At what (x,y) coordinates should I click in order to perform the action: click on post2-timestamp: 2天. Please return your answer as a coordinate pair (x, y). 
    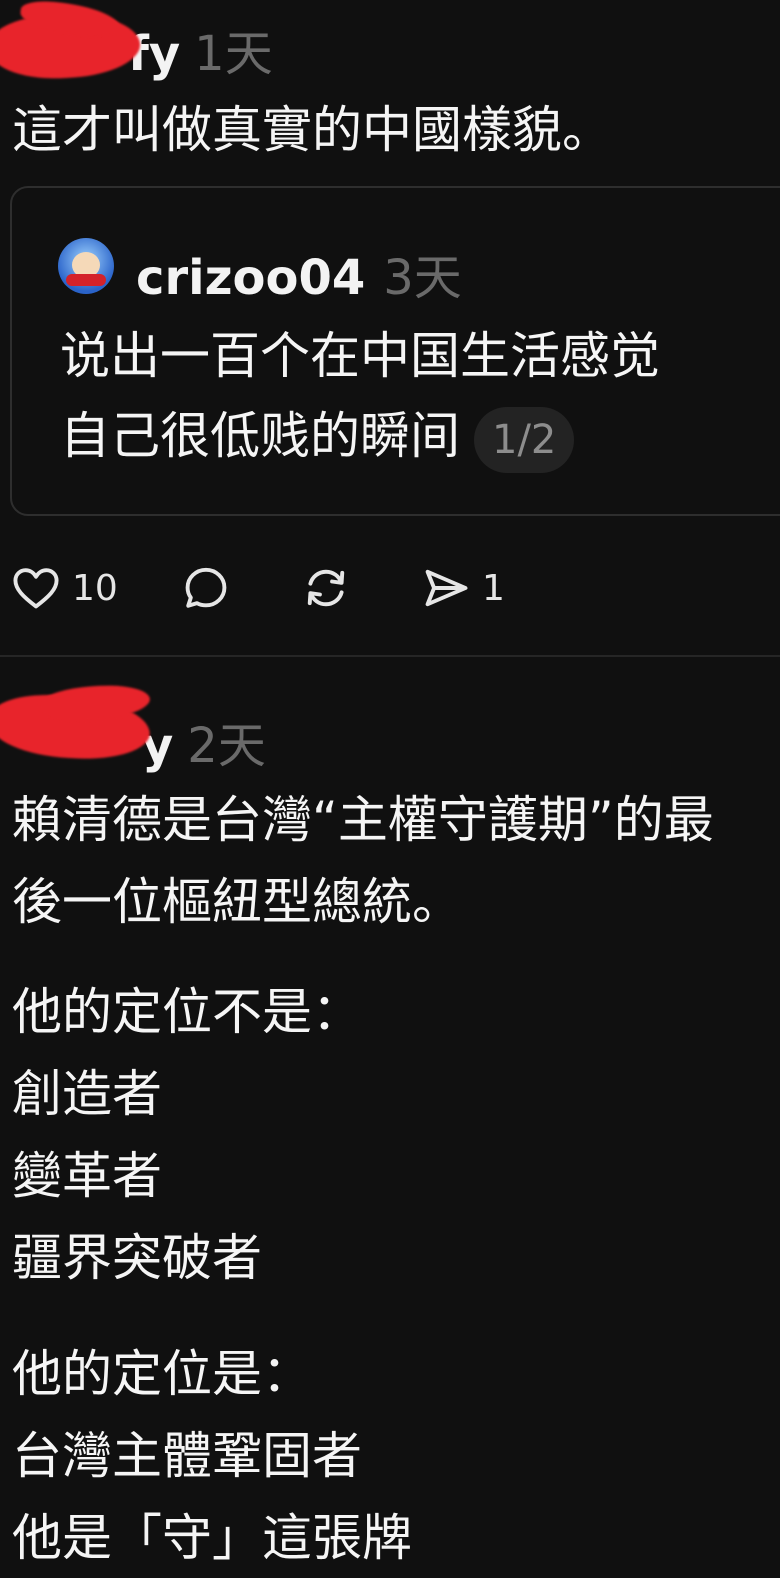
    Looking at the image, I should click on (226, 746).